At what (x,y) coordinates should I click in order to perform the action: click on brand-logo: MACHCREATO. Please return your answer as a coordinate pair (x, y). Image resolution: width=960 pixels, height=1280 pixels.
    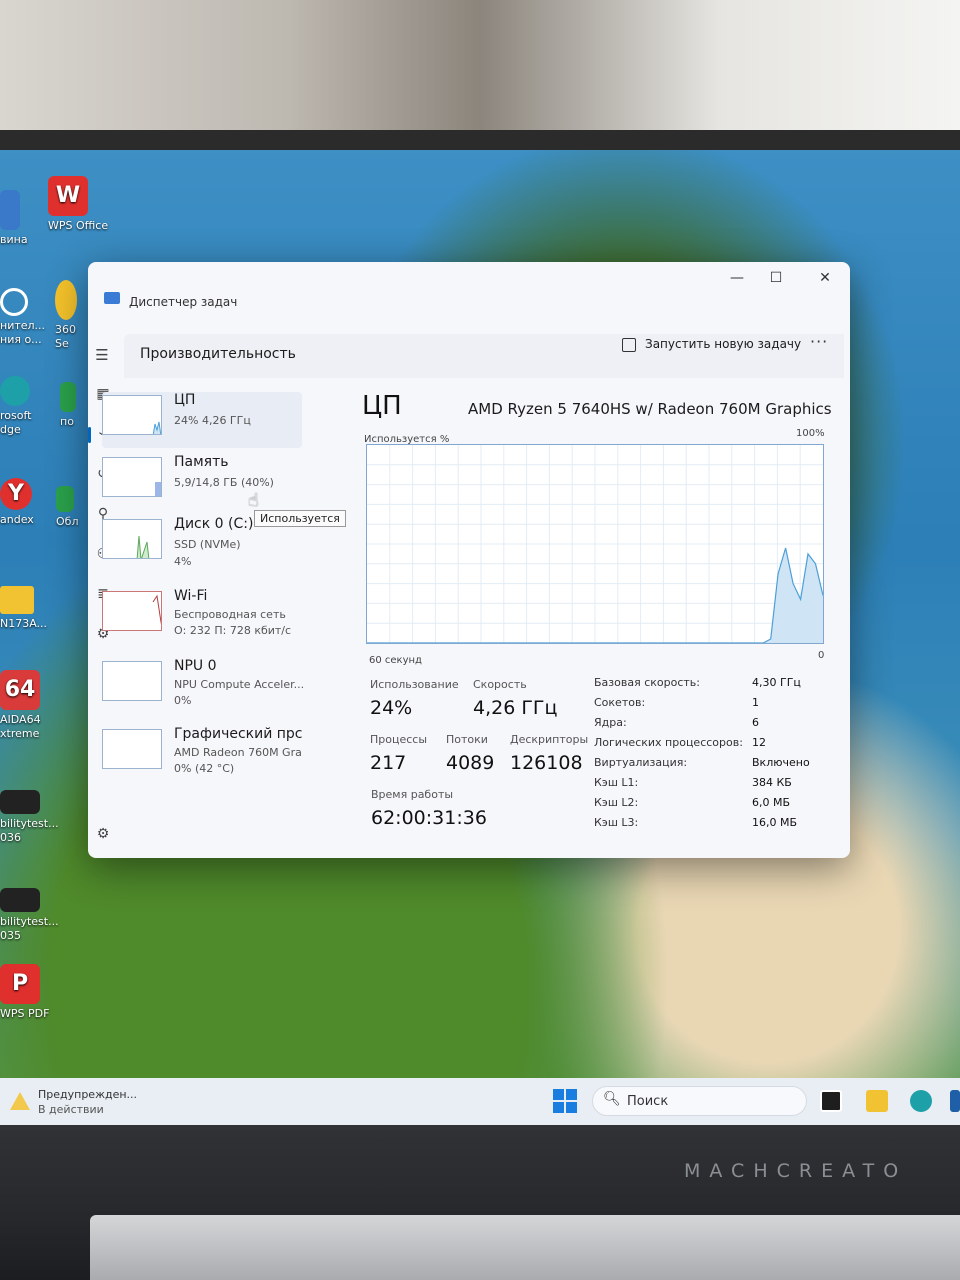
    Looking at the image, I should click on (796, 1171).